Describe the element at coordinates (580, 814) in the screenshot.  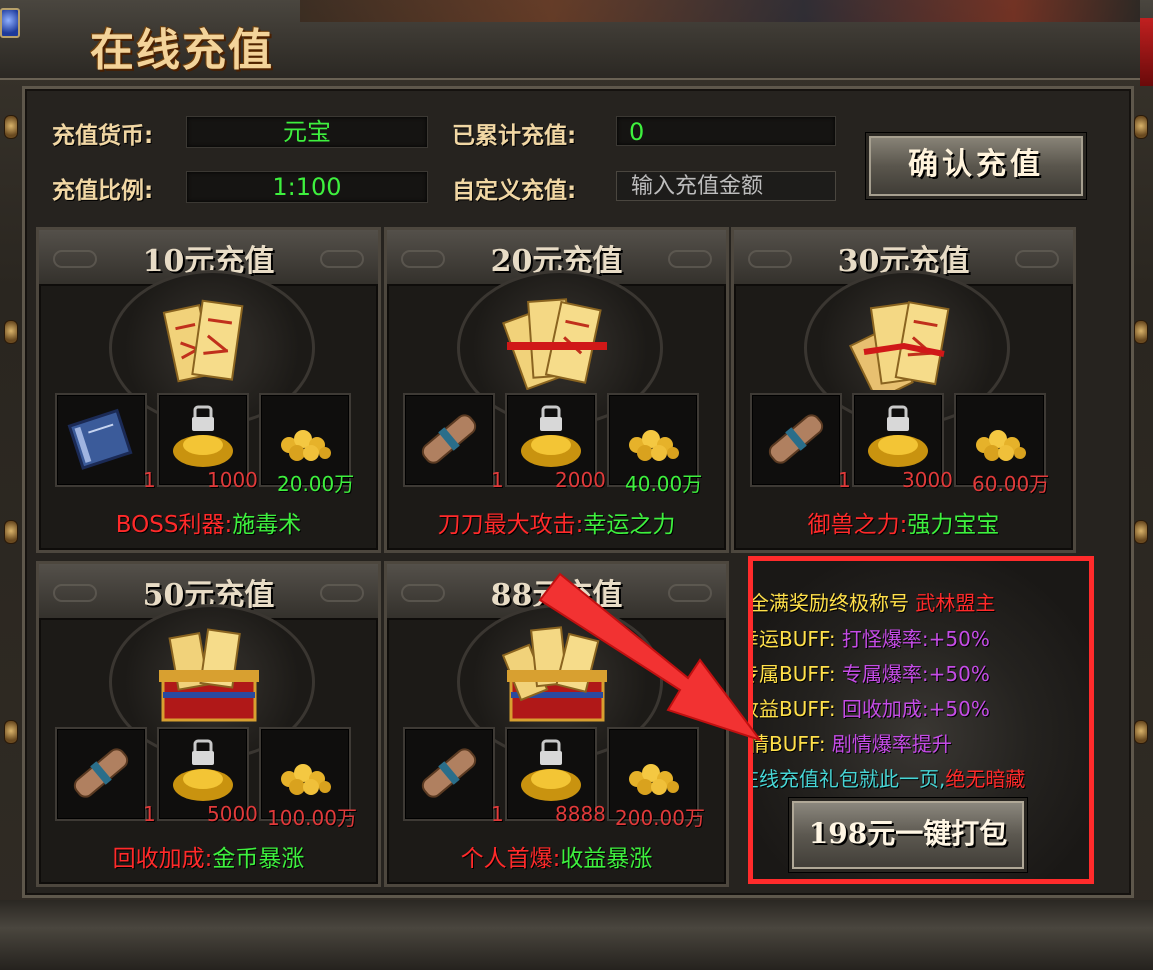
I see `slot-quantity: 8888` at that location.